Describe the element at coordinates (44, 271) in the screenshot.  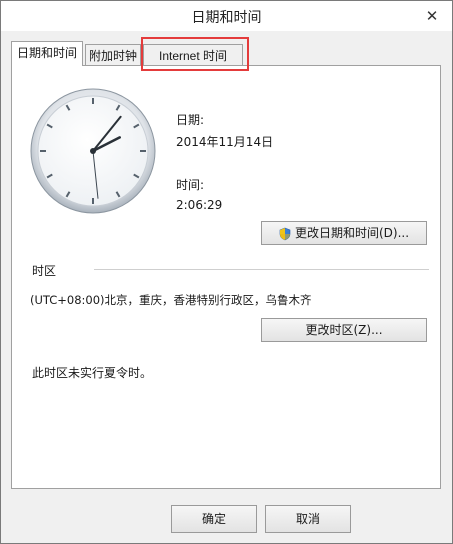
I see `timezone-section-label: 时区` at that location.